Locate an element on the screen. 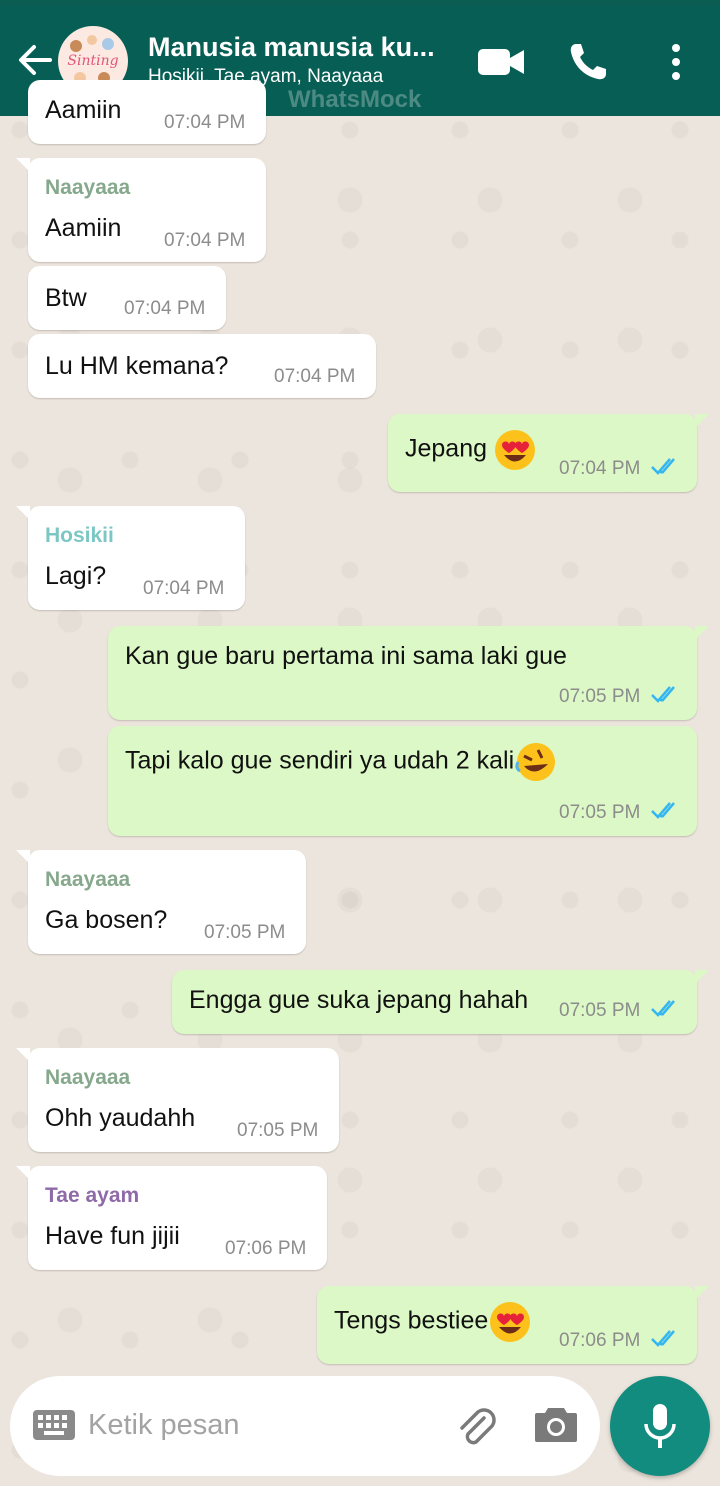 The image size is (720, 1486). message-incoming: Lu HM kemana? 07:04 PM is located at coordinates (202, 366).